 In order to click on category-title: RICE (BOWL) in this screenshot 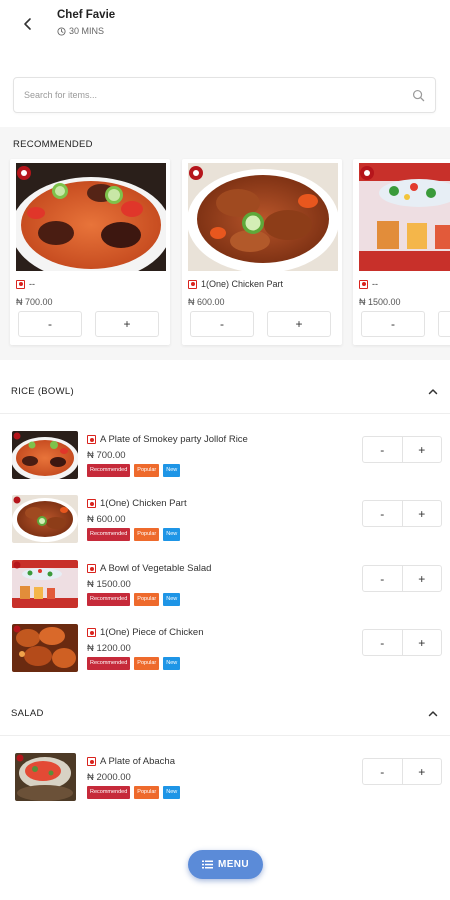, I will do `click(42, 391)`.